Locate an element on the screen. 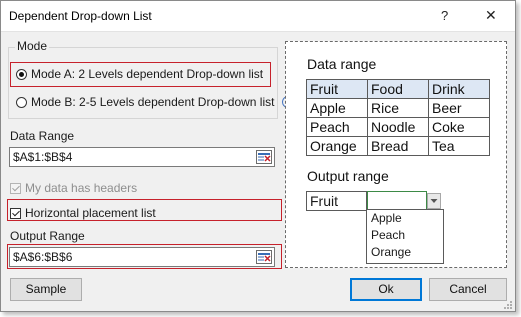  chevron-down-icon is located at coordinates (434, 201).